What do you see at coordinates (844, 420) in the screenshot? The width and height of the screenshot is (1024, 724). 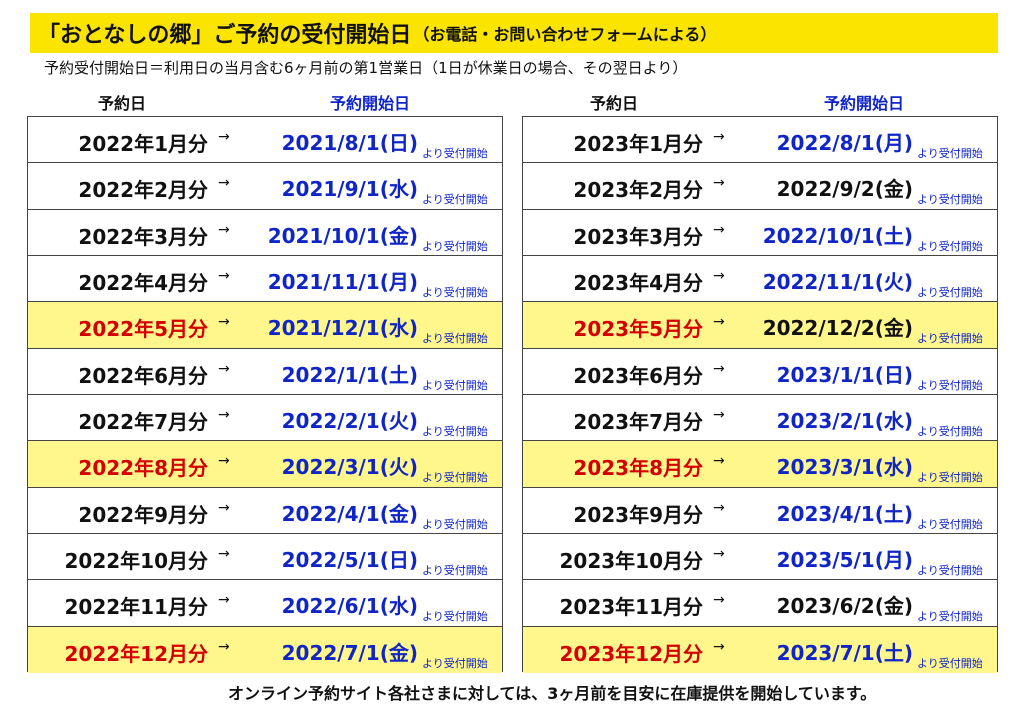 I see `start-date: 2023/2/1(水)` at bounding box center [844, 420].